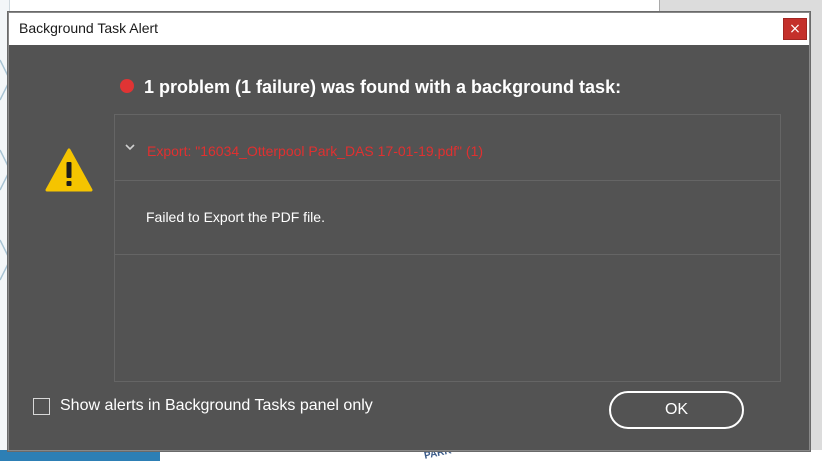 The width and height of the screenshot is (822, 461). Describe the element at coordinates (411, 453) in the screenshot. I see `background-document-bottom: PARK` at that location.